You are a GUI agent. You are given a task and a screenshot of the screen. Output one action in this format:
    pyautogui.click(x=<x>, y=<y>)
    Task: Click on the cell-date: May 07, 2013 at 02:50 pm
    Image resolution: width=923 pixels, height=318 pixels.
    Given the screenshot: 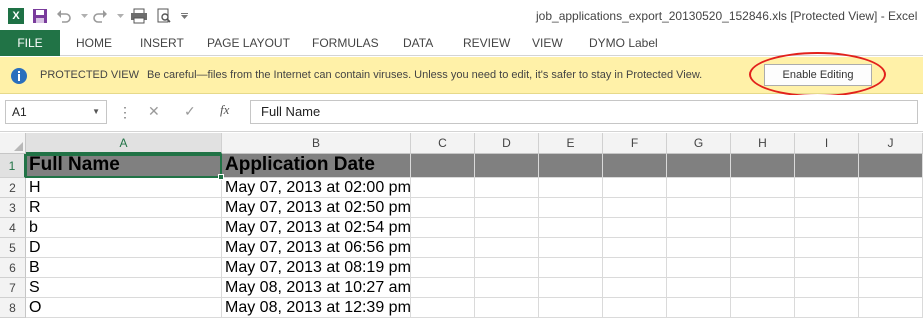 What is the action you would take?
    pyautogui.click(x=316, y=208)
    